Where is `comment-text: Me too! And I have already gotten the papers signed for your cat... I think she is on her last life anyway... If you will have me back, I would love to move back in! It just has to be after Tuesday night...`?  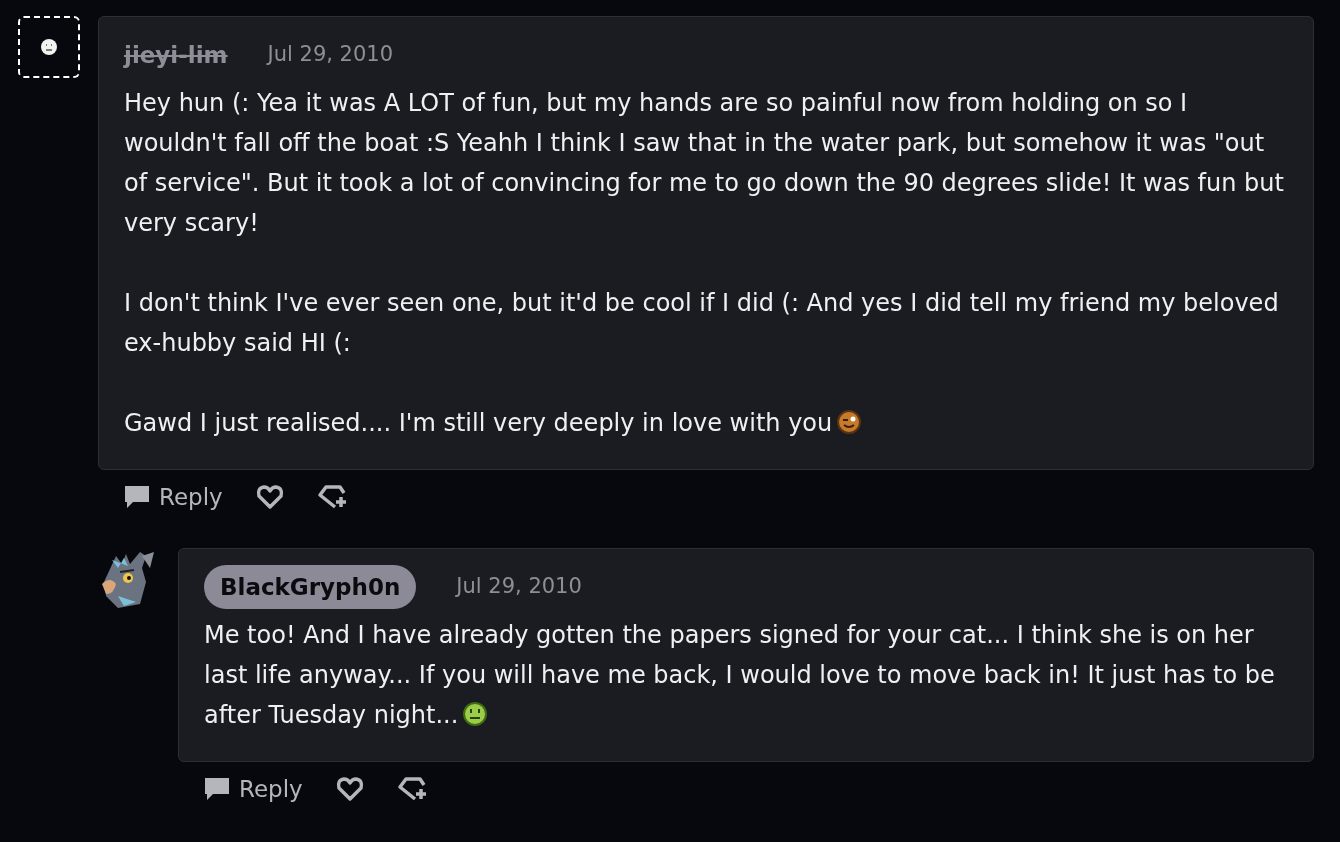
comment-text: Me too! And I have already gotten the papers signed for your cat... I think she is on her last life anyway... If you will have me back, I would love to move back in! It just has to be after Tuesday night... is located at coordinates (740, 675).